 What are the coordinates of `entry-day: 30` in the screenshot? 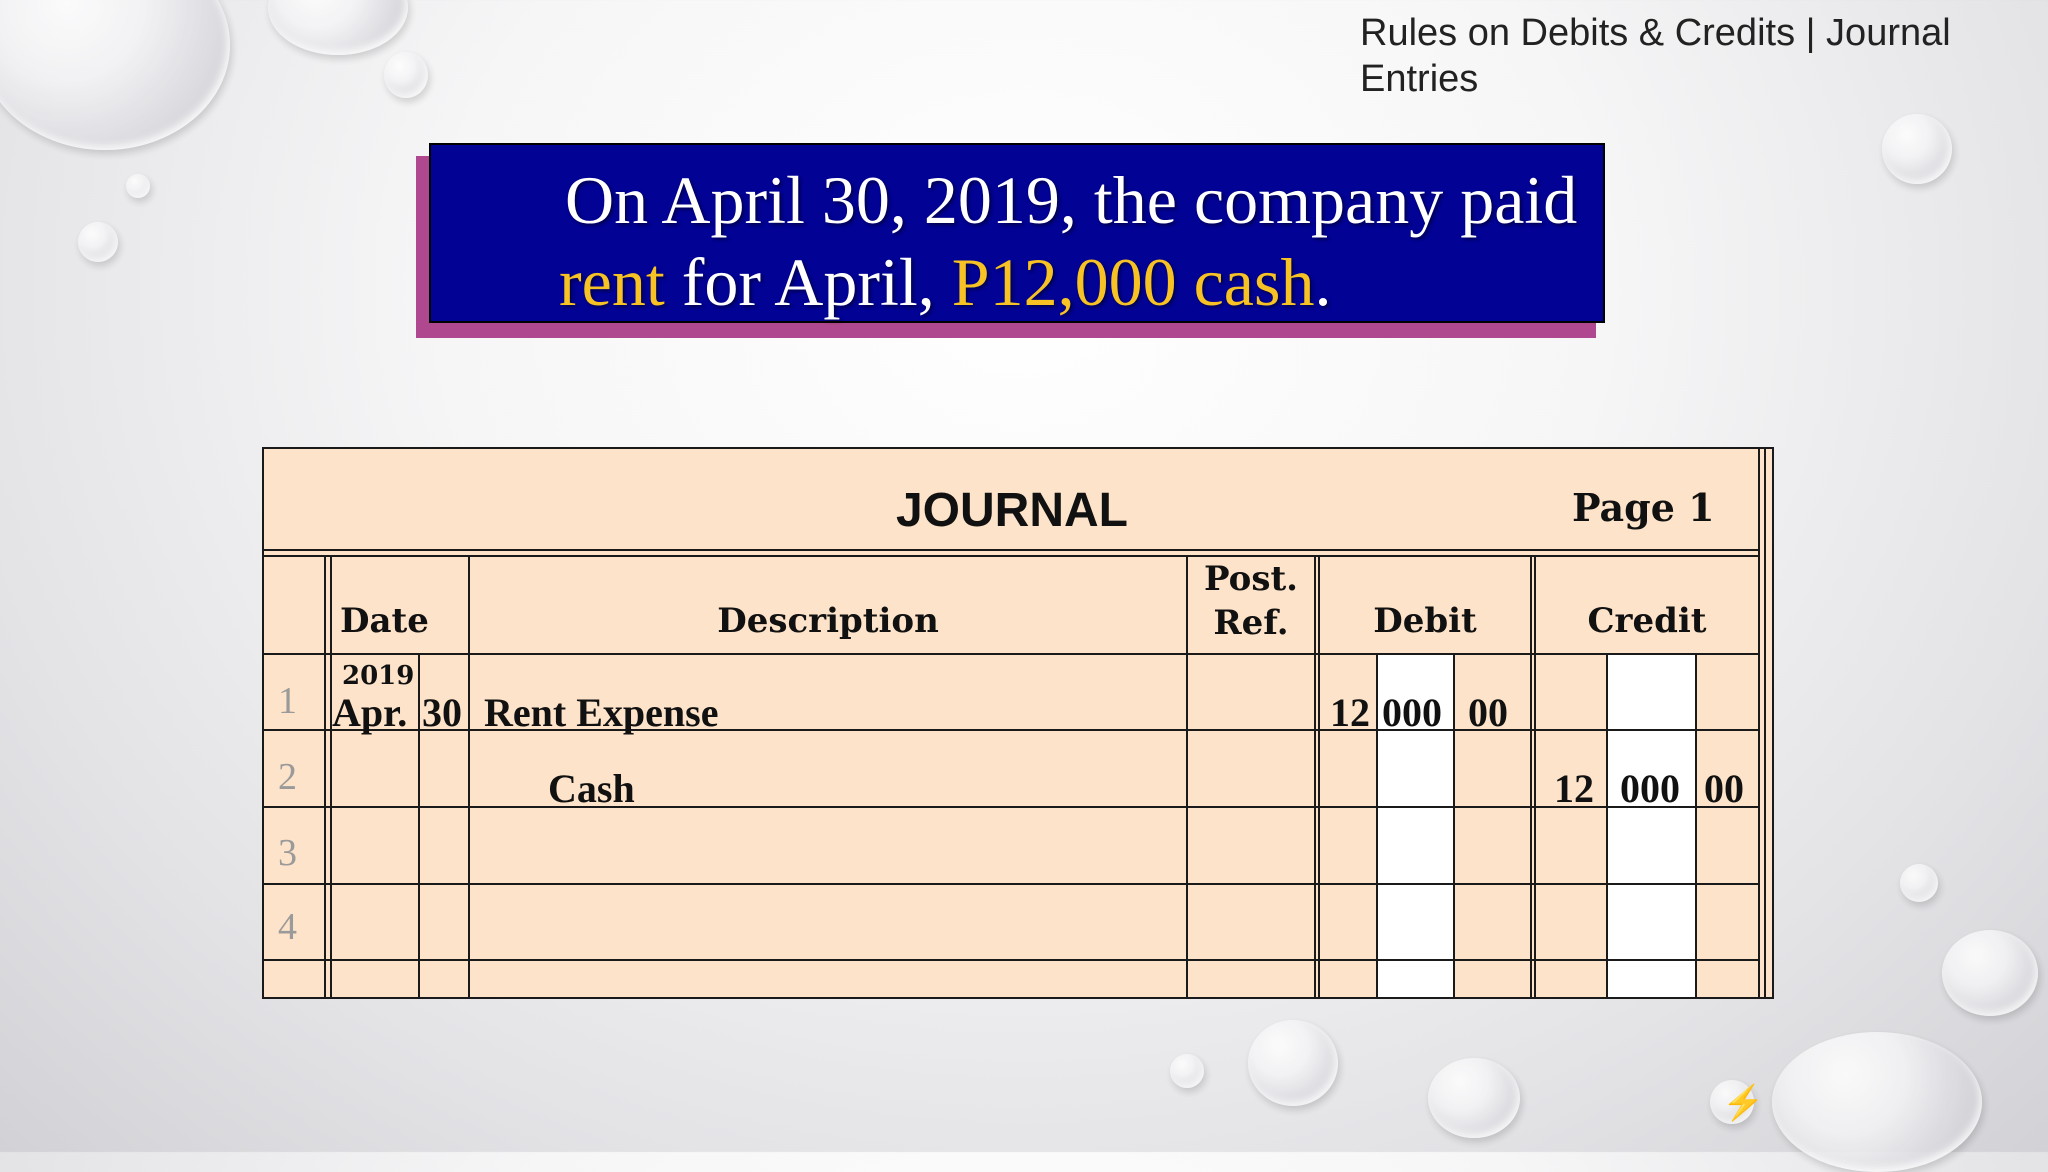 It's located at (442, 712).